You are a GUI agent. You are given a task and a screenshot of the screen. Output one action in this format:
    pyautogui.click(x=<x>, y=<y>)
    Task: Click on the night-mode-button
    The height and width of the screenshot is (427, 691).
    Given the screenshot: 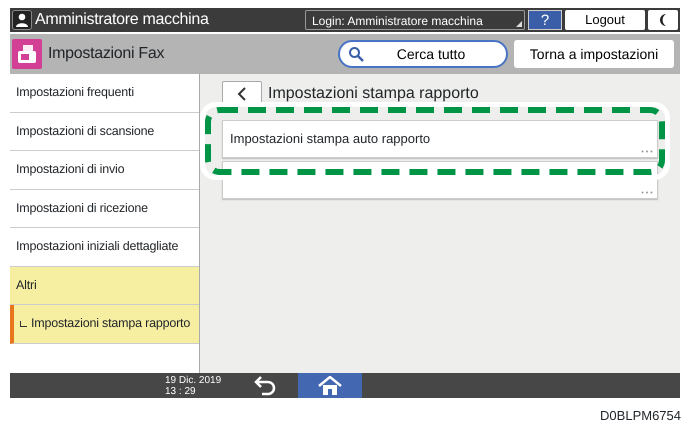 What is the action you would take?
    pyautogui.click(x=663, y=20)
    